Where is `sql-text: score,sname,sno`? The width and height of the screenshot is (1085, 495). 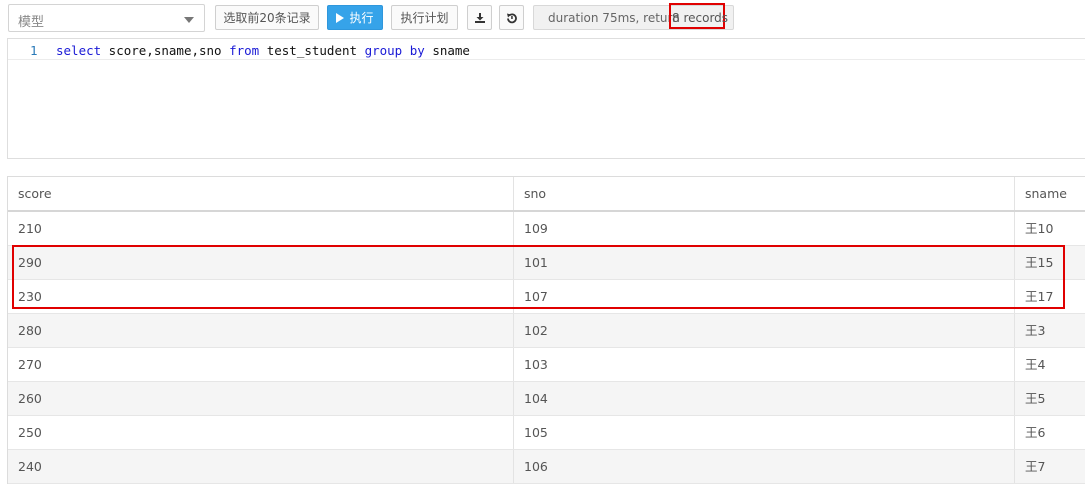
sql-text: score,sname,sno is located at coordinates (165, 50).